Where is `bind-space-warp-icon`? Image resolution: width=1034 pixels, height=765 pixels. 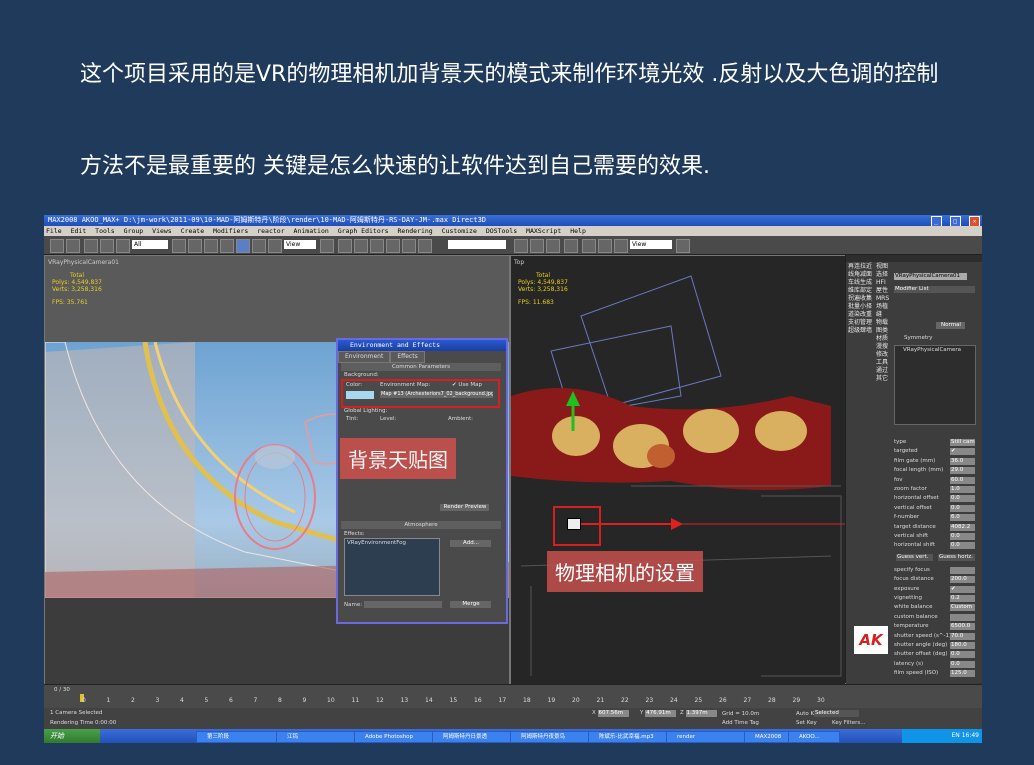 bind-space-warp-icon is located at coordinates (123, 246).